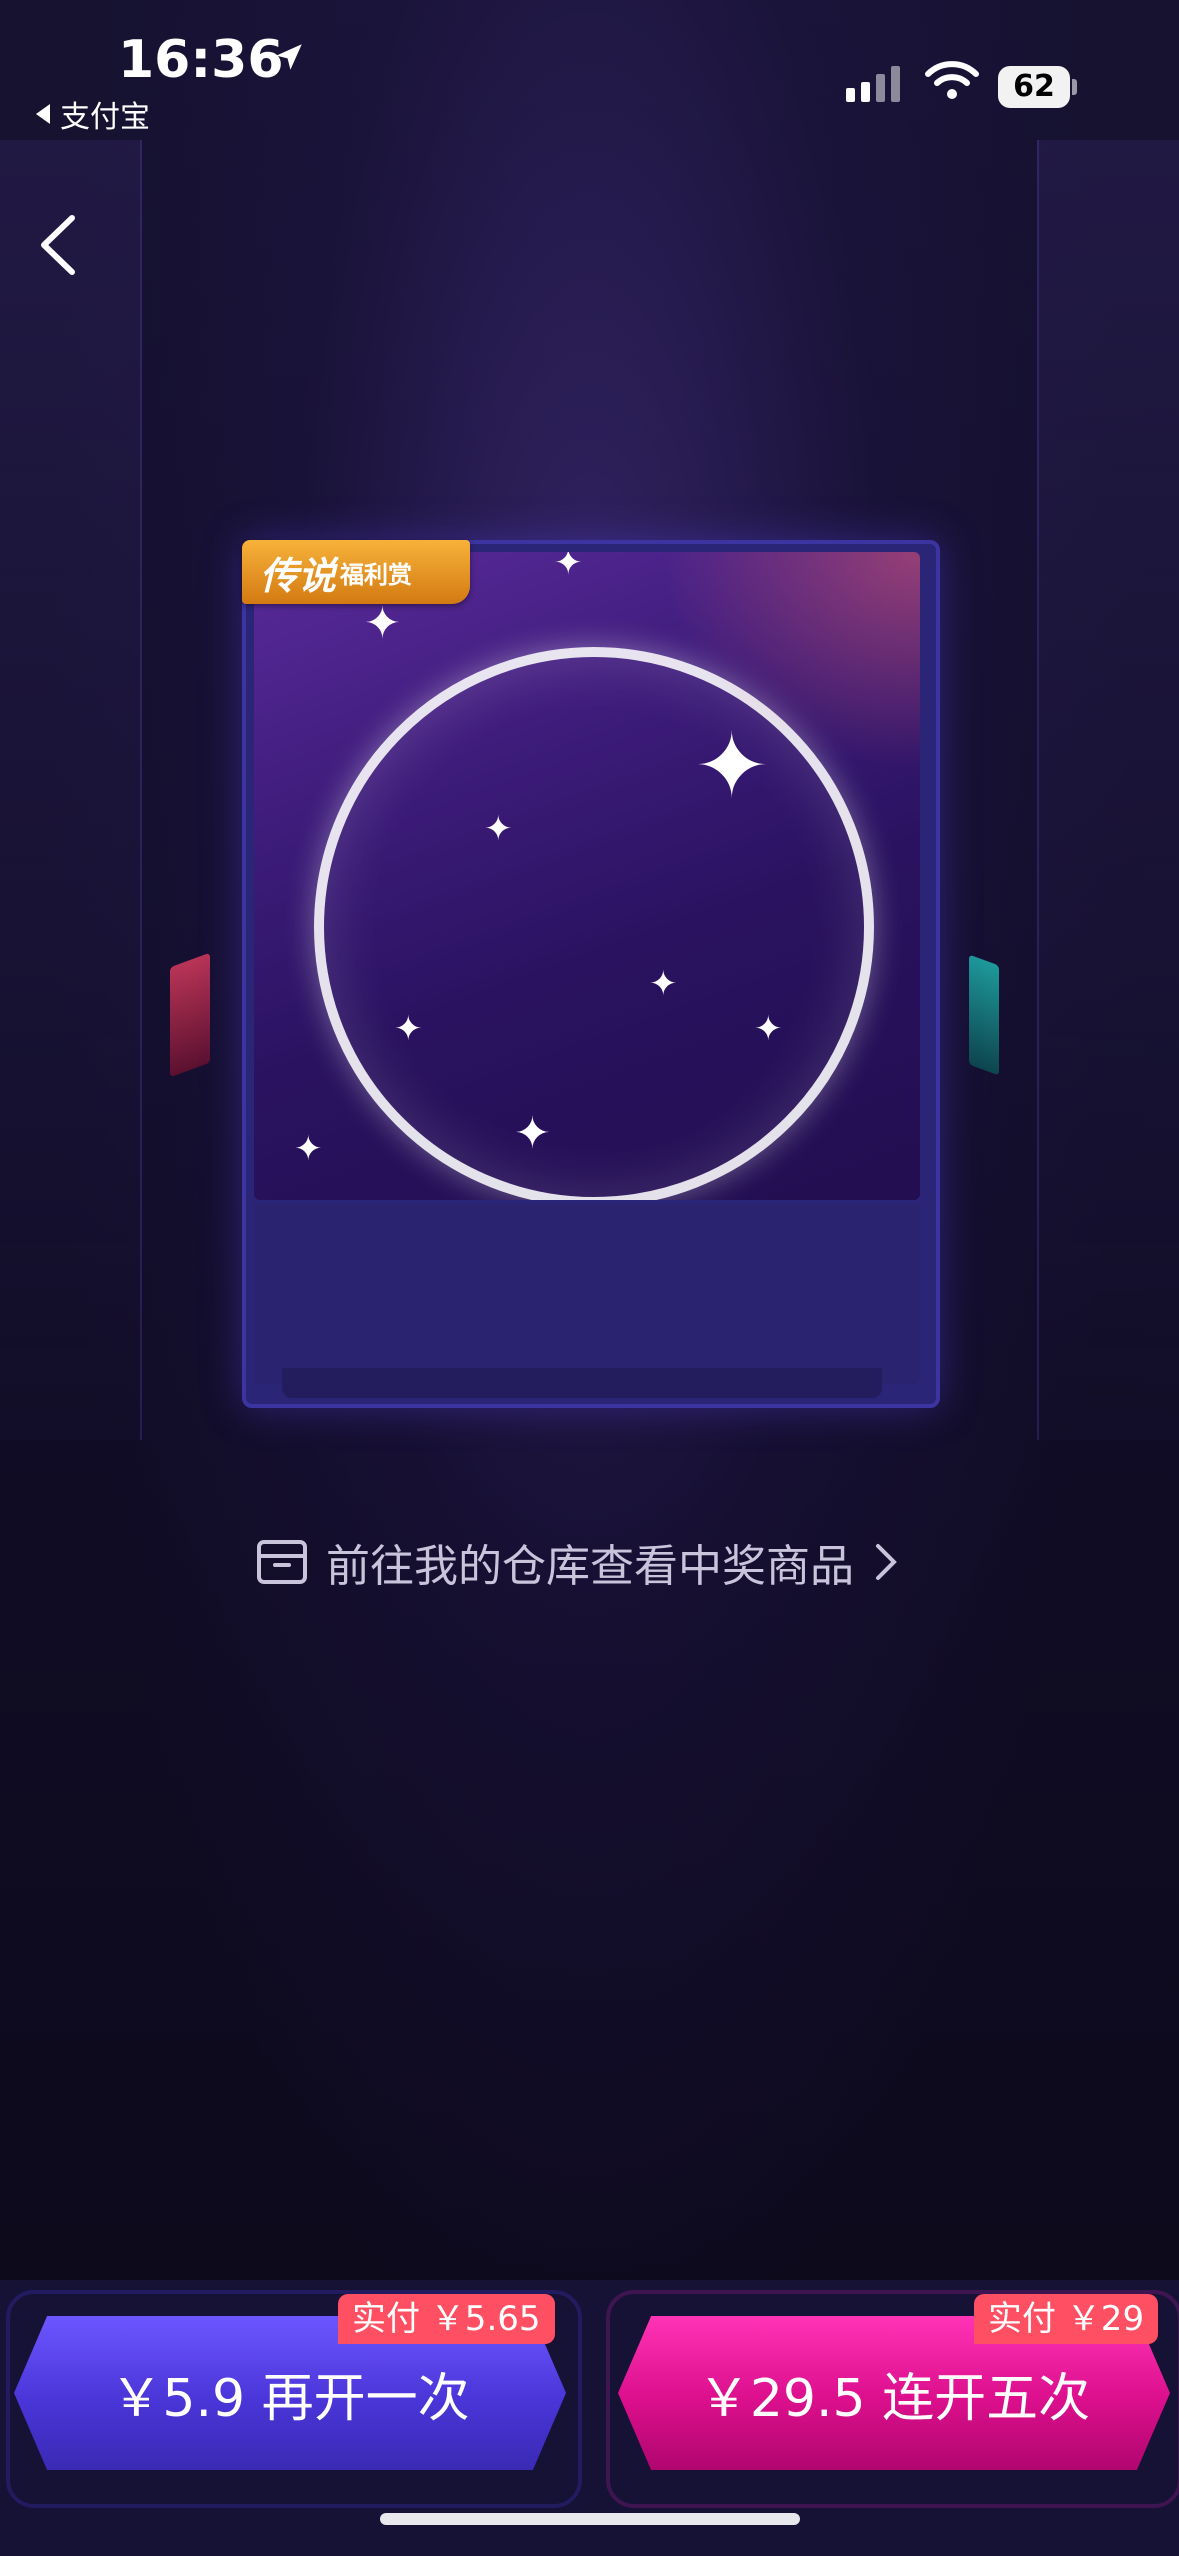 Image resolution: width=1179 pixels, height=2556 pixels. Describe the element at coordinates (582, 1383) in the screenshot. I see `card-foot` at that location.